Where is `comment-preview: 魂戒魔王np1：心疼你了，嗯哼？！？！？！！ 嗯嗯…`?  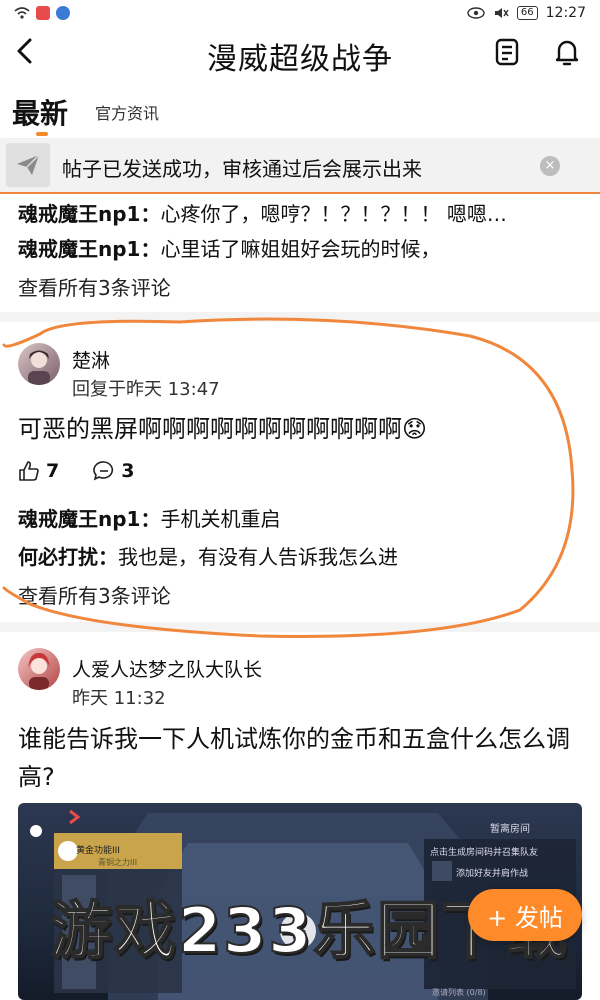 comment-preview: 魂戒魔王np1：心疼你了，嗯哼？！？！？！！ 嗯嗯… is located at coordinates (262, 212).